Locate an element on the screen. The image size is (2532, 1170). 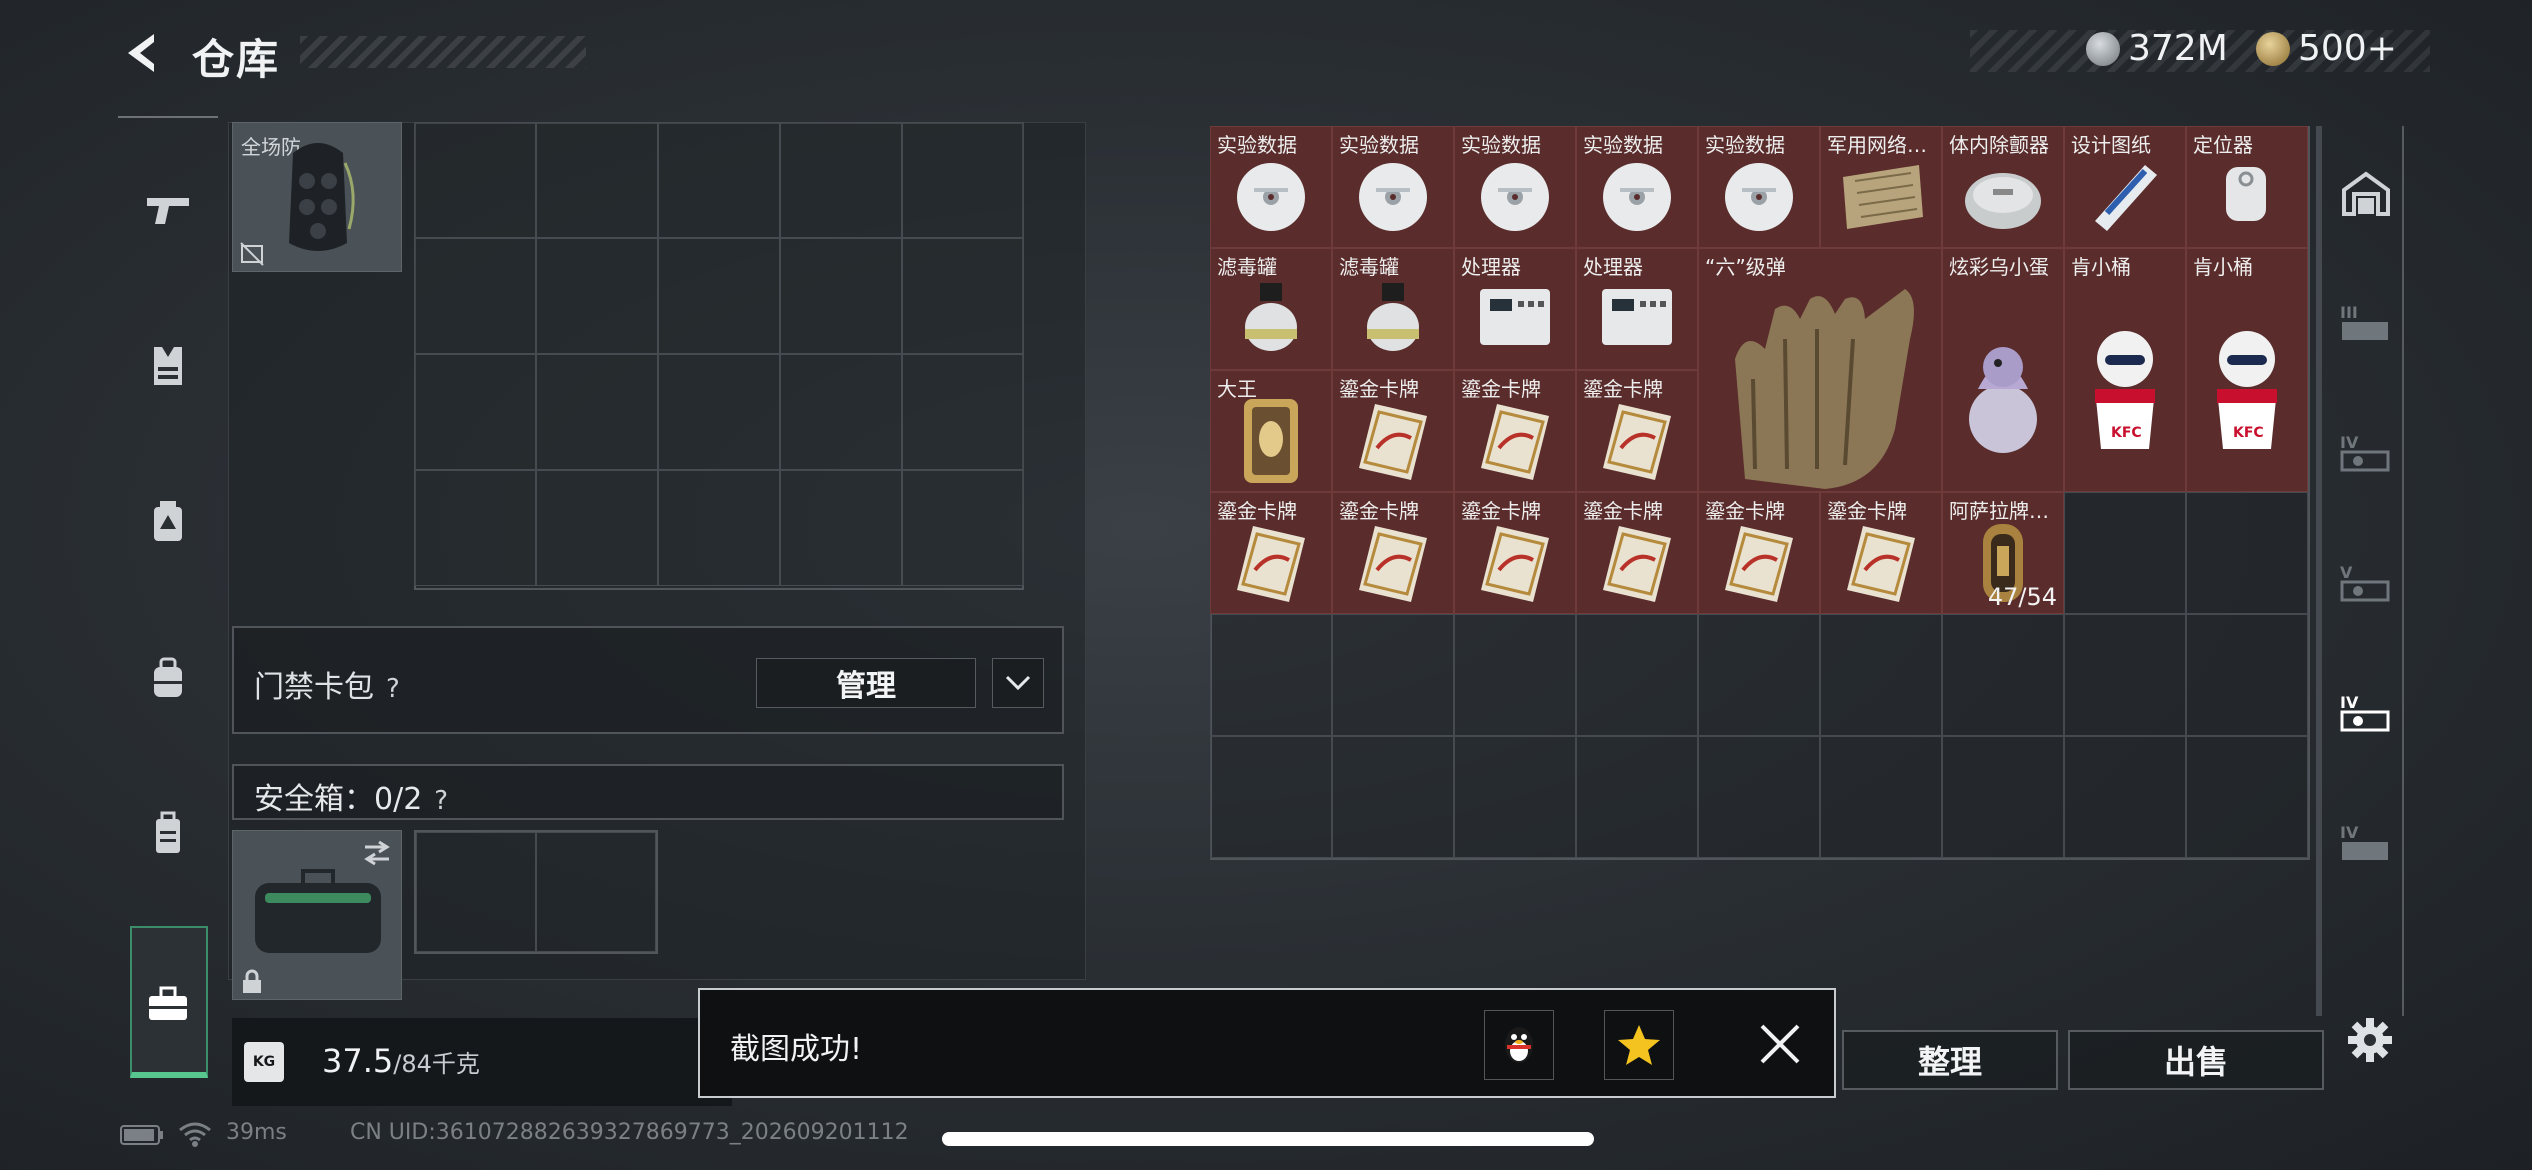
coin-balance: 372M is located at coordinates (2157, 48).